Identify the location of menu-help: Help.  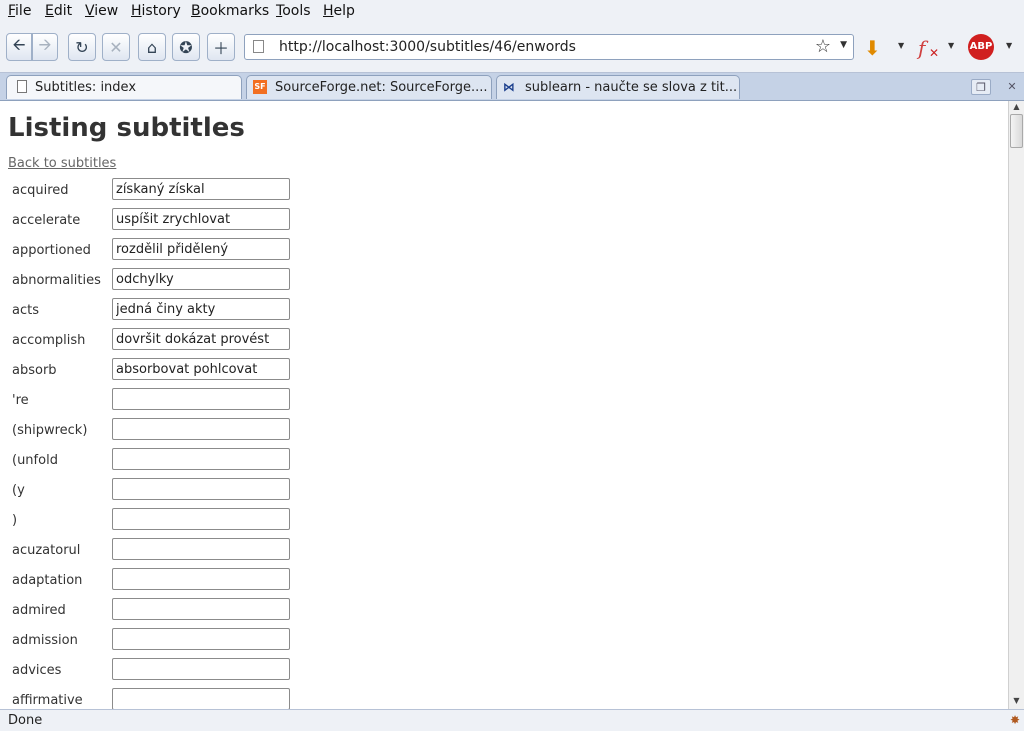
(339, 11).